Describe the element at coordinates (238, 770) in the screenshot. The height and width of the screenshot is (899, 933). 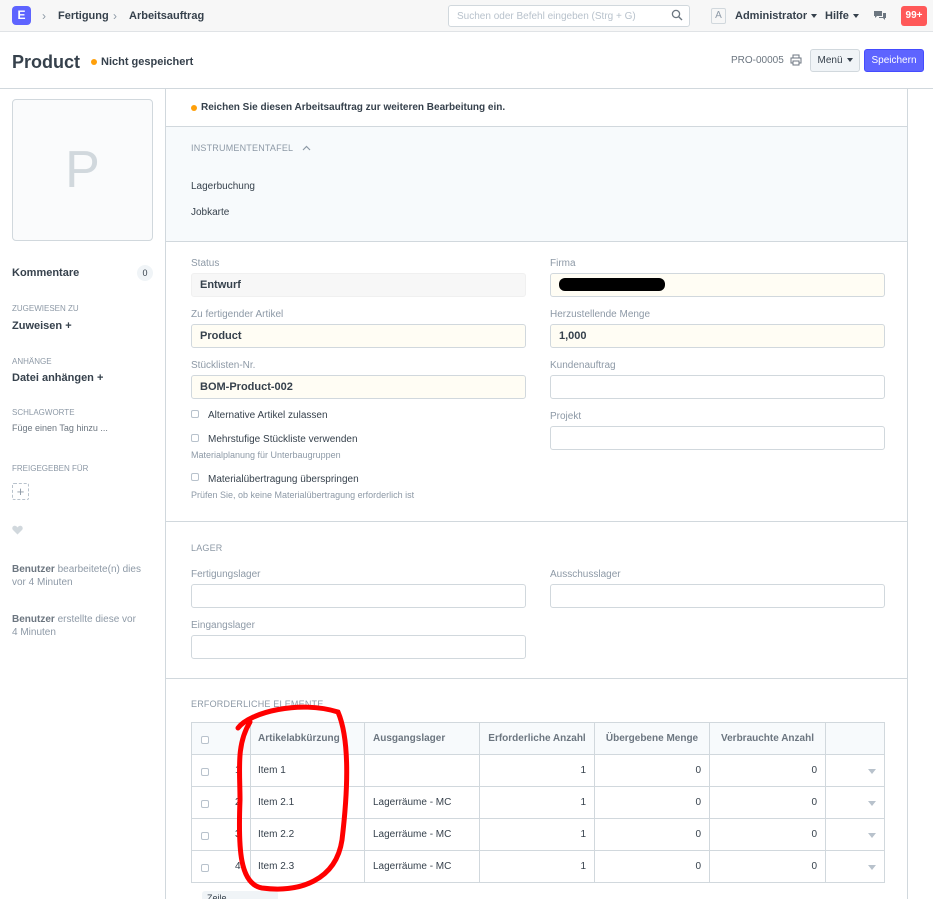
I see `row-index: 1` at that location.